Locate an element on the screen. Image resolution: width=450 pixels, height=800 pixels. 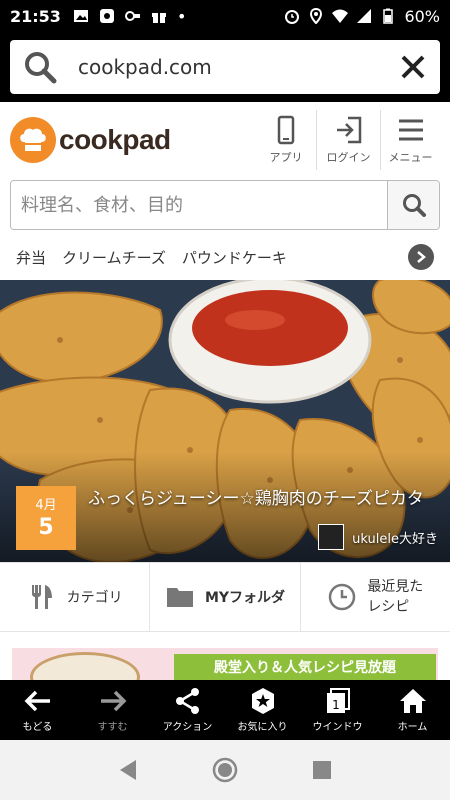
smartphone-icon is located at coordinates (286, 130).